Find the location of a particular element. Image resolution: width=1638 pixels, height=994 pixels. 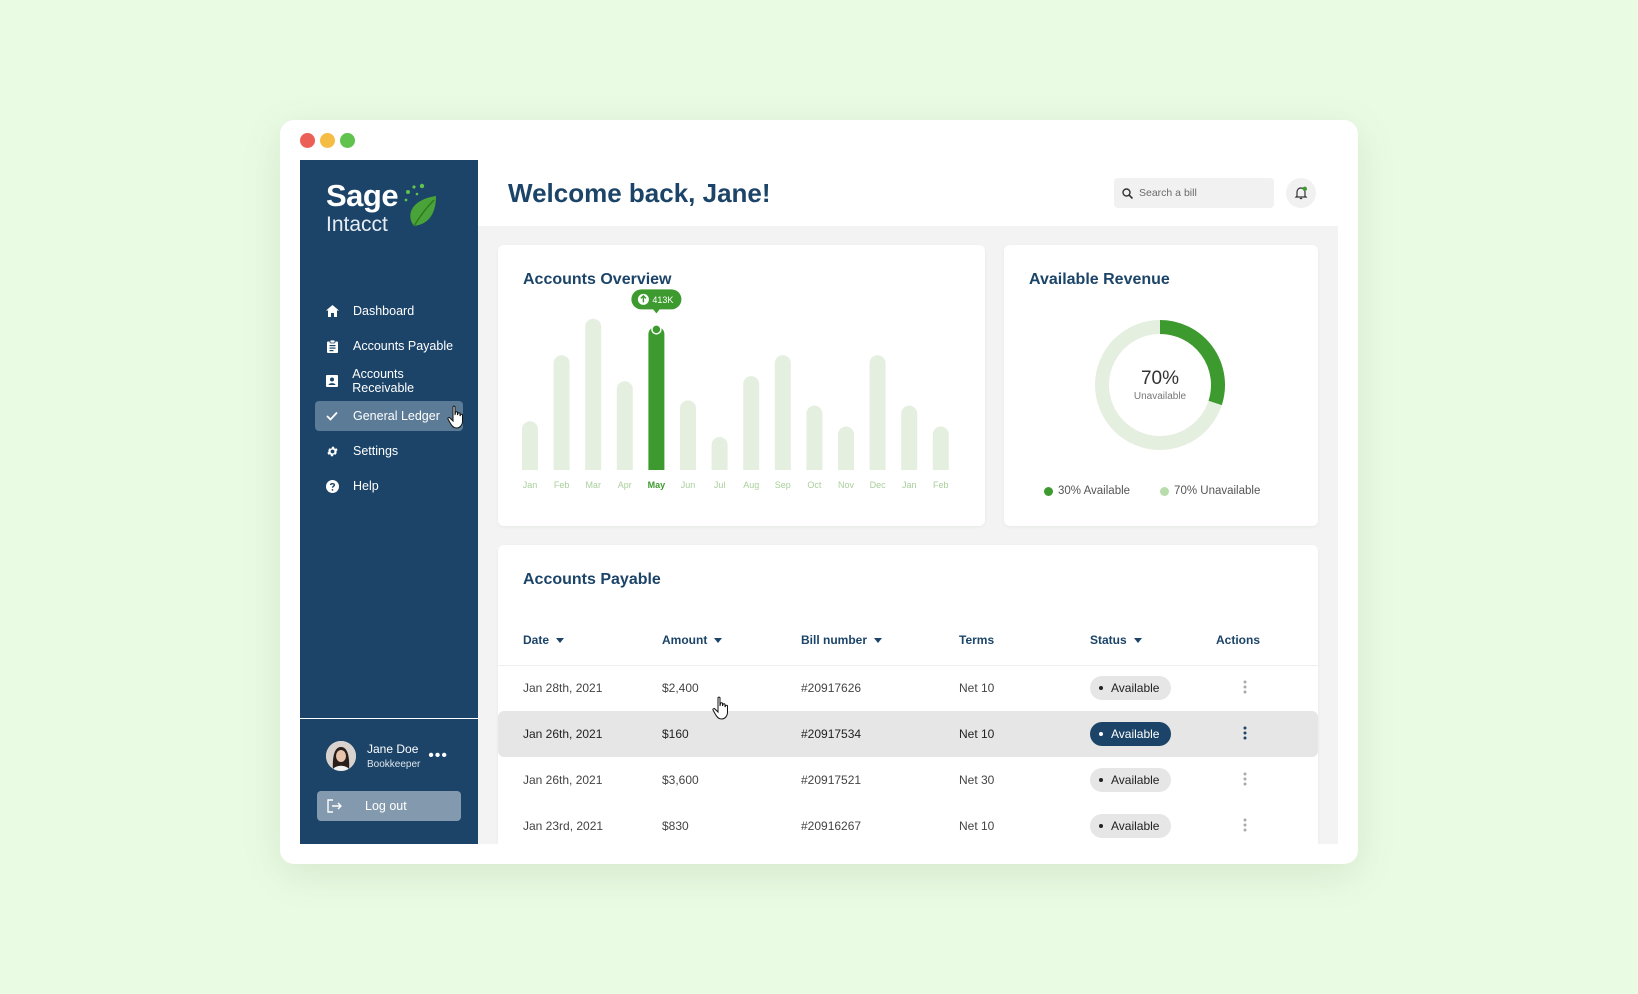

chart-tick-label: Apr is located at coordinates (625, 485).